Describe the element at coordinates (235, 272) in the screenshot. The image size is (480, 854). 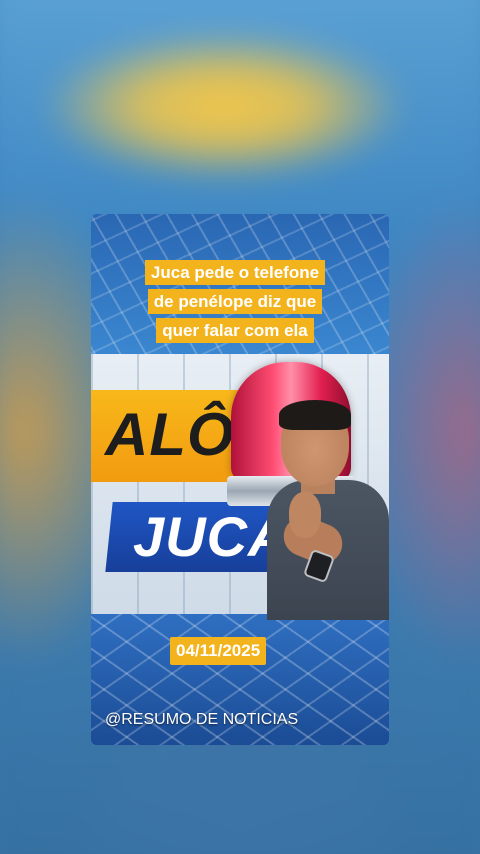
I see `headline-line-1: Juca pede o telefone` at that location.